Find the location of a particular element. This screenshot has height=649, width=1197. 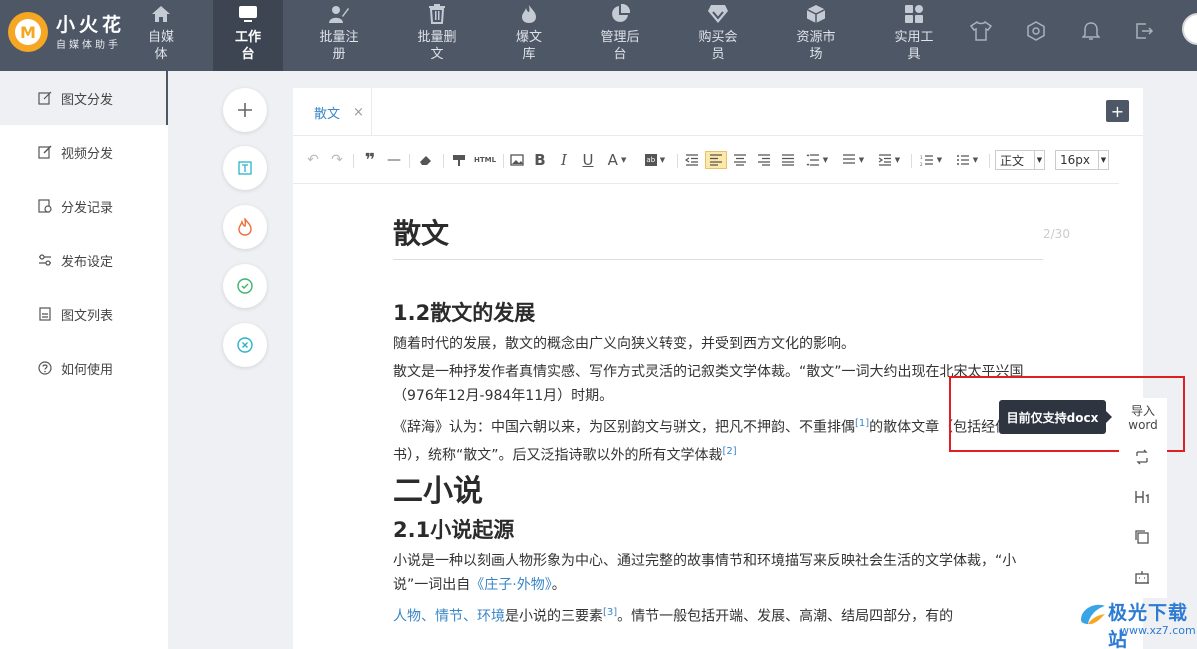

bell-icon is located at coordinates (1091, 31).